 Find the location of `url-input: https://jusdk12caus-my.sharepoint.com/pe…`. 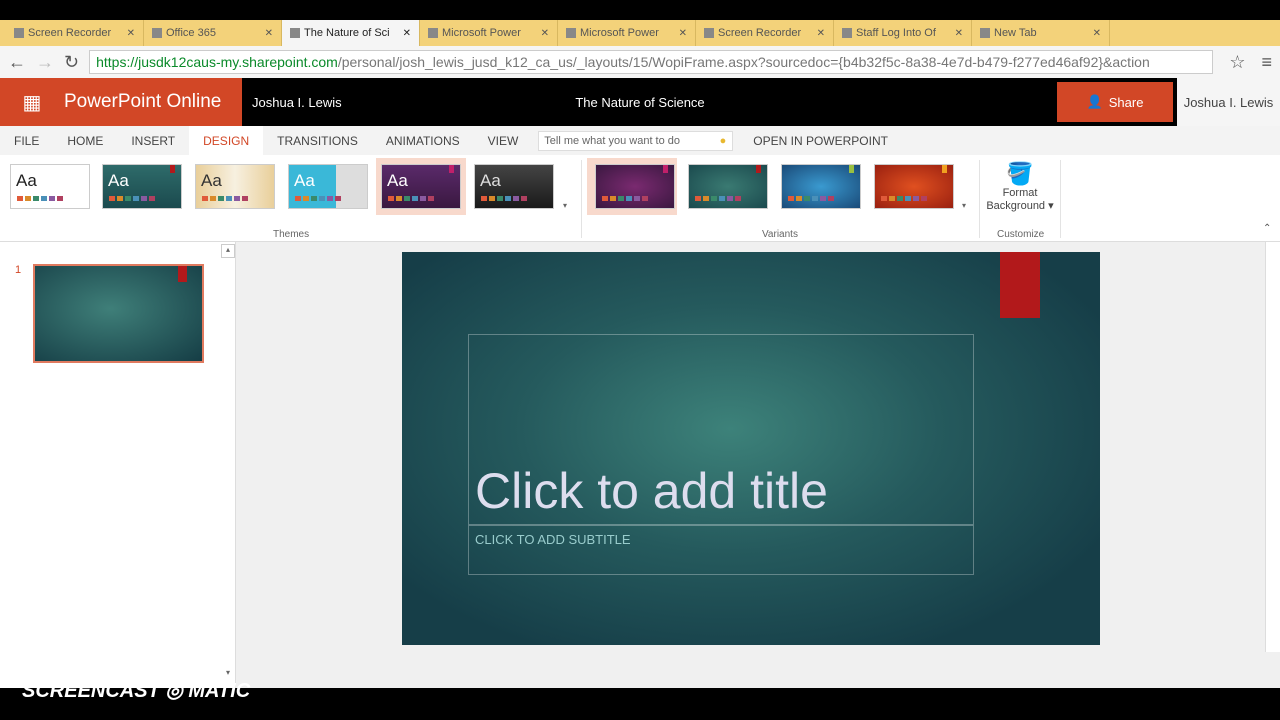

url-input: https://jusdk12caus-my.sharepoint.com/pe… is located at coordinates (651, 62).